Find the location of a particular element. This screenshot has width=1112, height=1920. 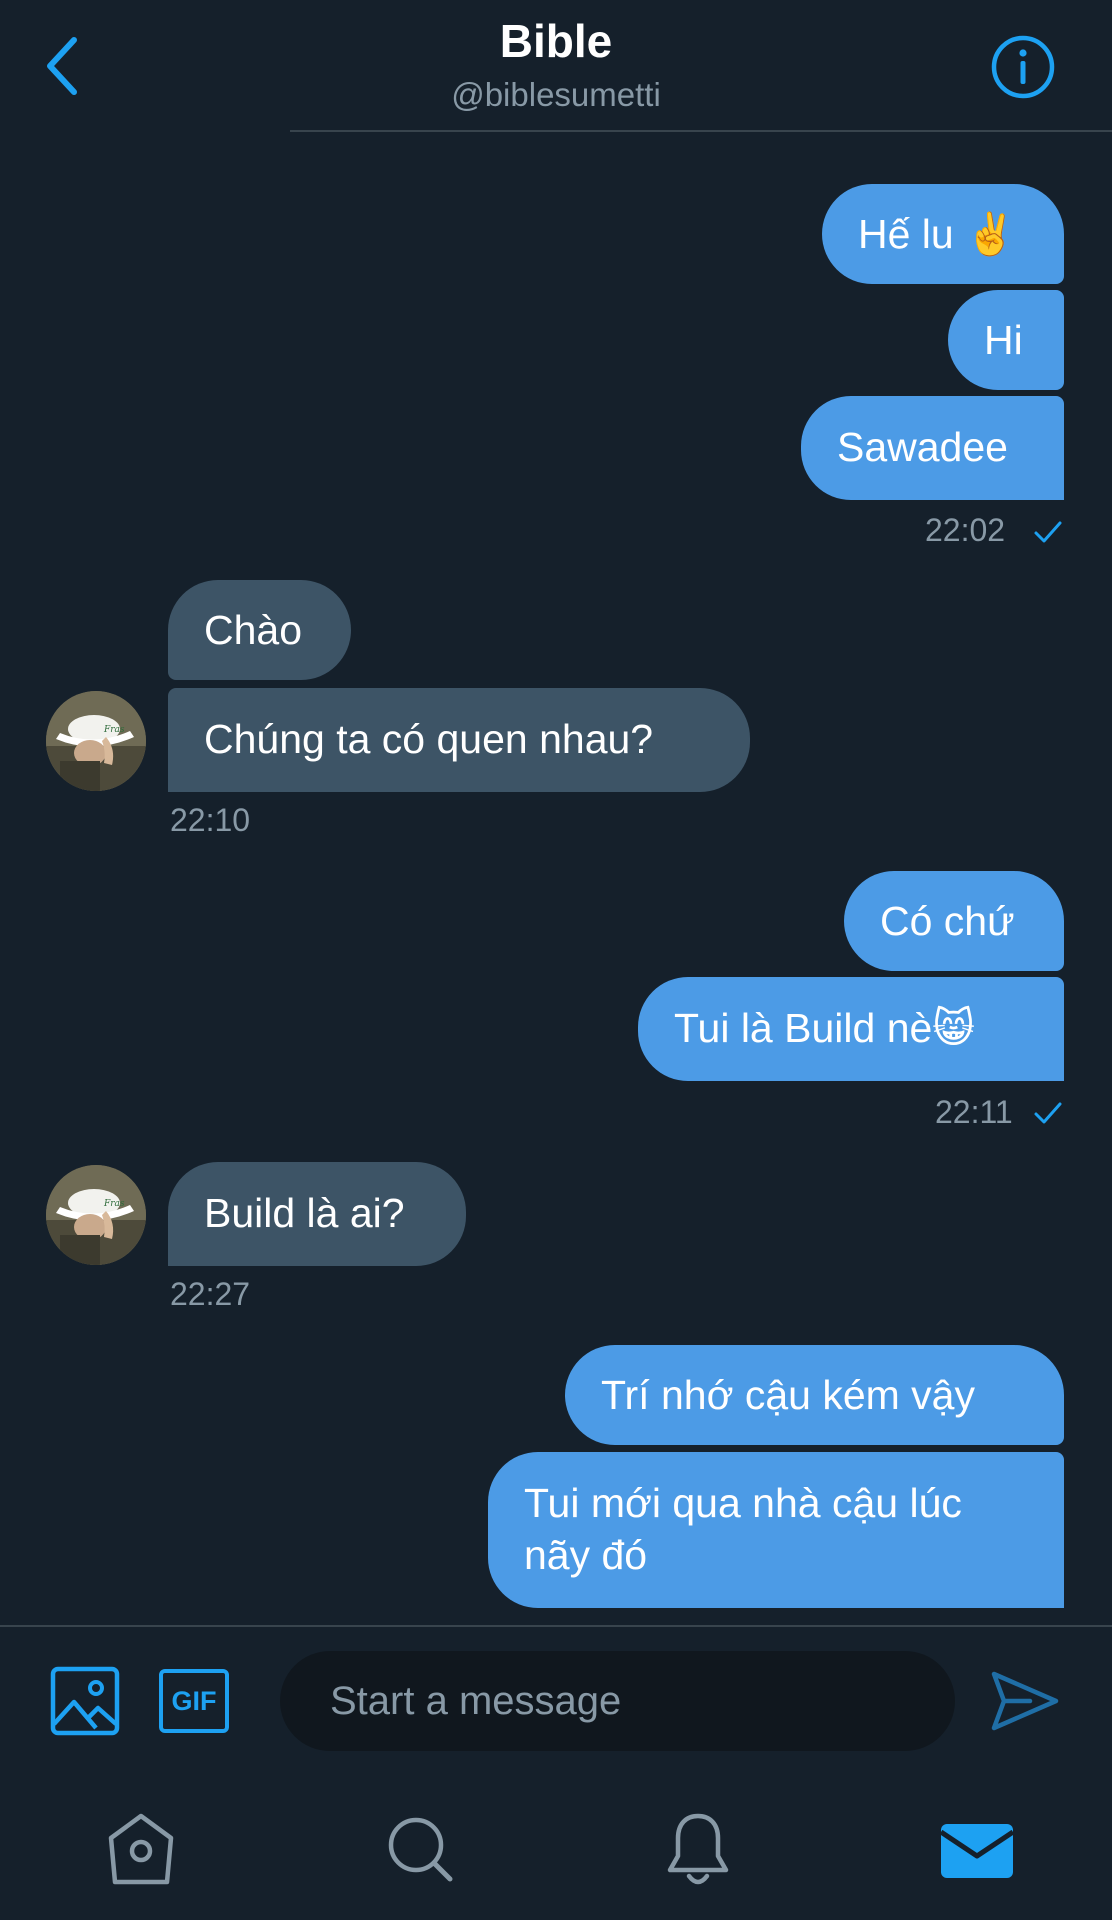

conversation-header: Bible @biblesumetti is located at coordinates (556, 66).